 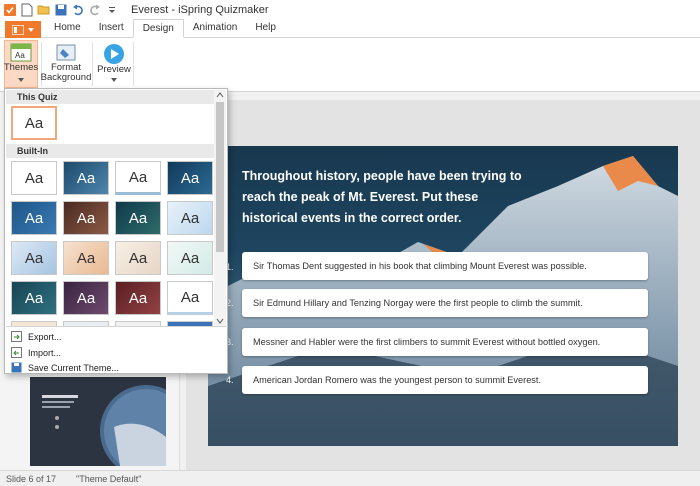 I want to click on check-icon, so click(x=10, y=10).